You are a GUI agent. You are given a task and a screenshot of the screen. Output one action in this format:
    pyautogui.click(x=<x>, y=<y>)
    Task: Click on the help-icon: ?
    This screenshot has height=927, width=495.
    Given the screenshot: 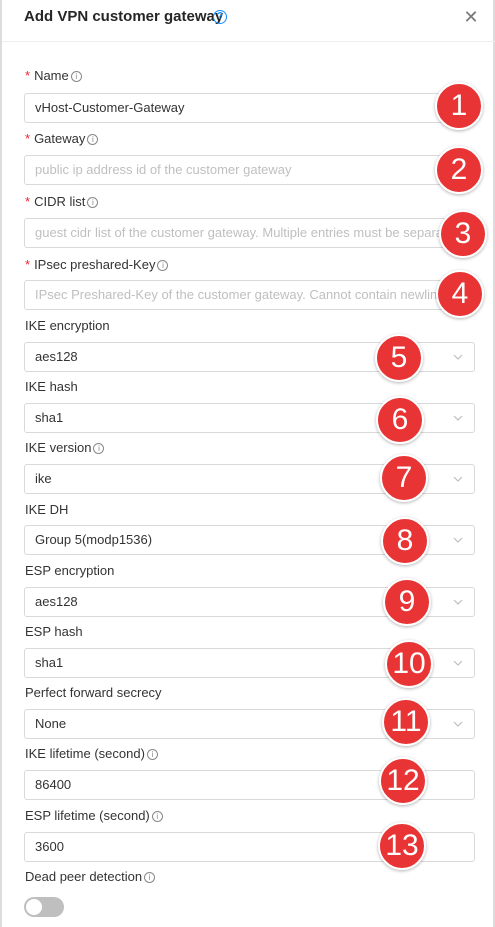 What is the action you would take?
    pyautogui.click(x=220, y=17)
    